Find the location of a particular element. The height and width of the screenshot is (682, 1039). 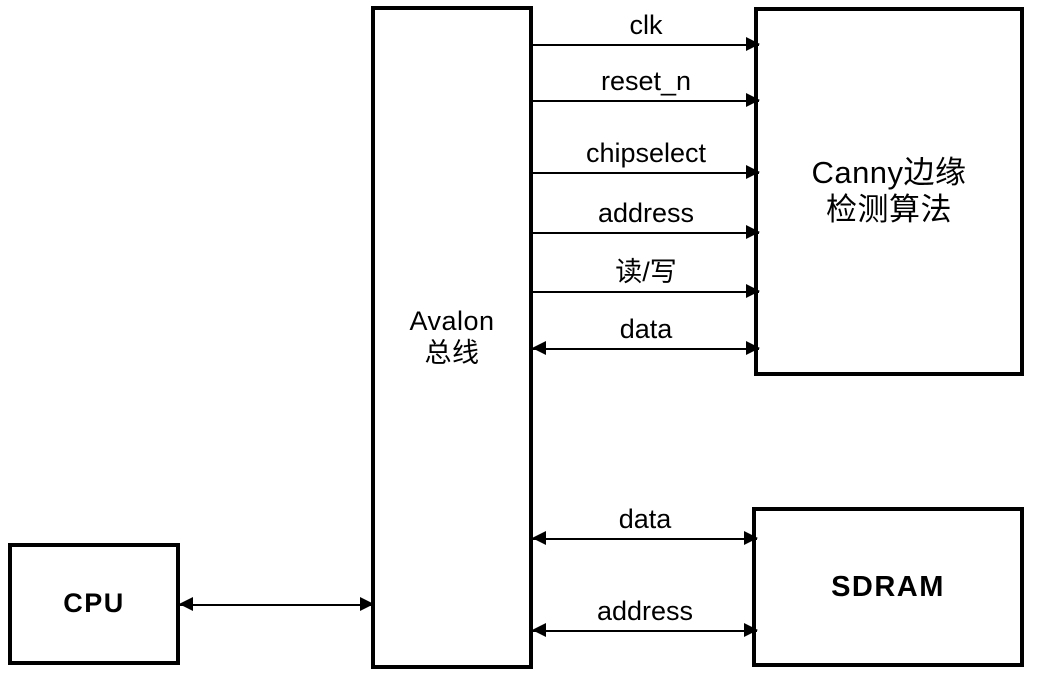

block-cpu-label: CPU is located at coordinates (94, 603).